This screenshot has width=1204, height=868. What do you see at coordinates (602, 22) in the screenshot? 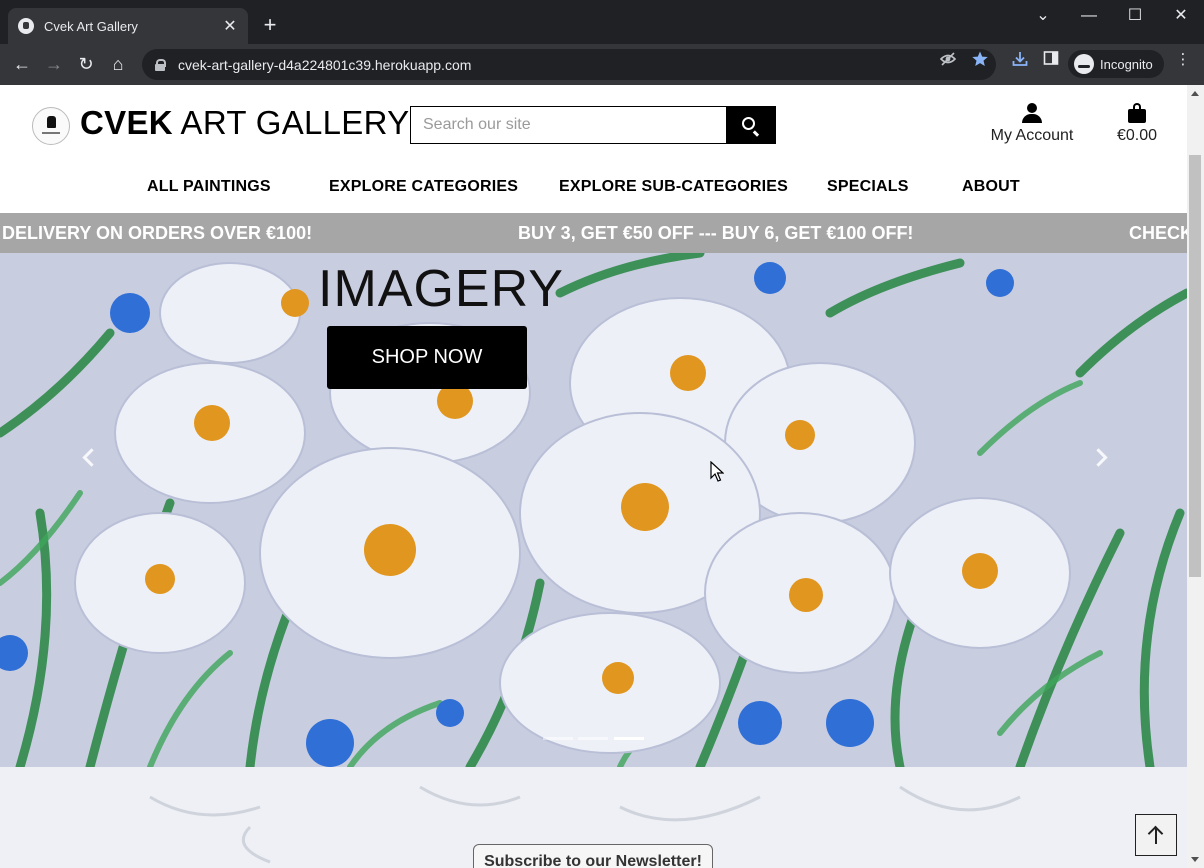
I see `browser-tab-strip: Cvek Art Gallery ✕ + ⌄ — ☐ ✕` at bounding box center [602, 22].